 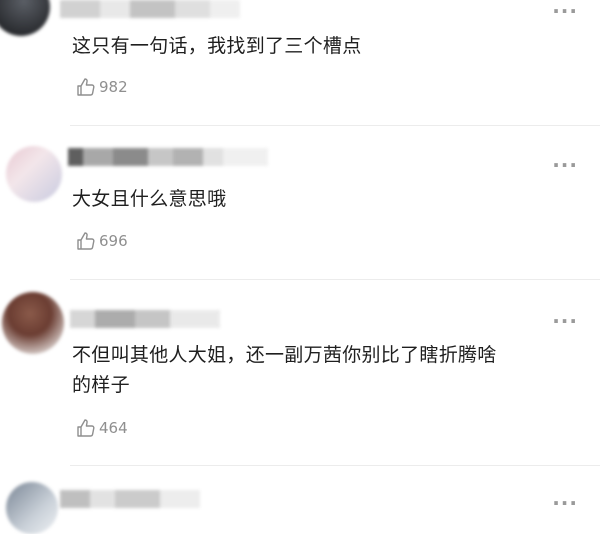 What do you see at coordinates (101, 385) in the screenshot?
I see `comment-text-line: 的样子` at bounding box center [101, 385].